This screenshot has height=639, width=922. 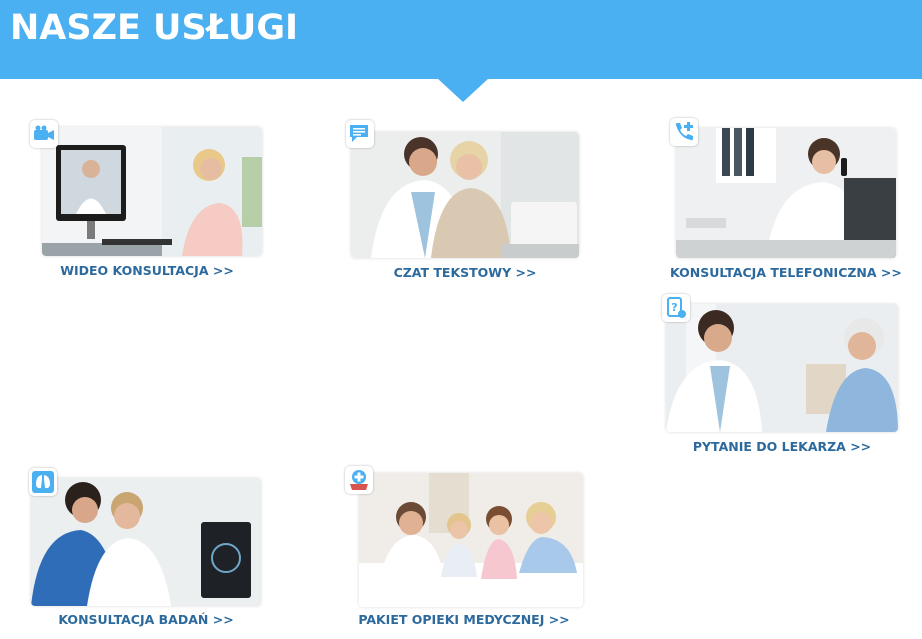 What do you see at coordinates (461, 39) in the screenshot?
I see `section-header: NASZE USŁUGI` at bounding box center [461, 39].